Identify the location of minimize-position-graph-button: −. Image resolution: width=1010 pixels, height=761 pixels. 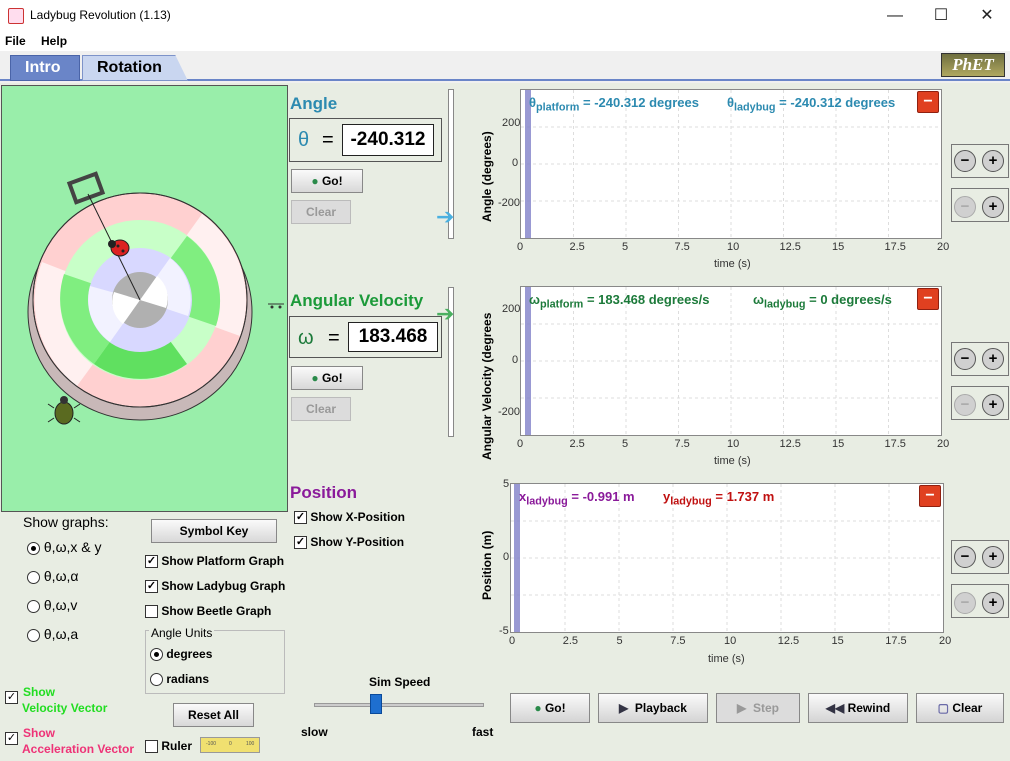
(930, 496).